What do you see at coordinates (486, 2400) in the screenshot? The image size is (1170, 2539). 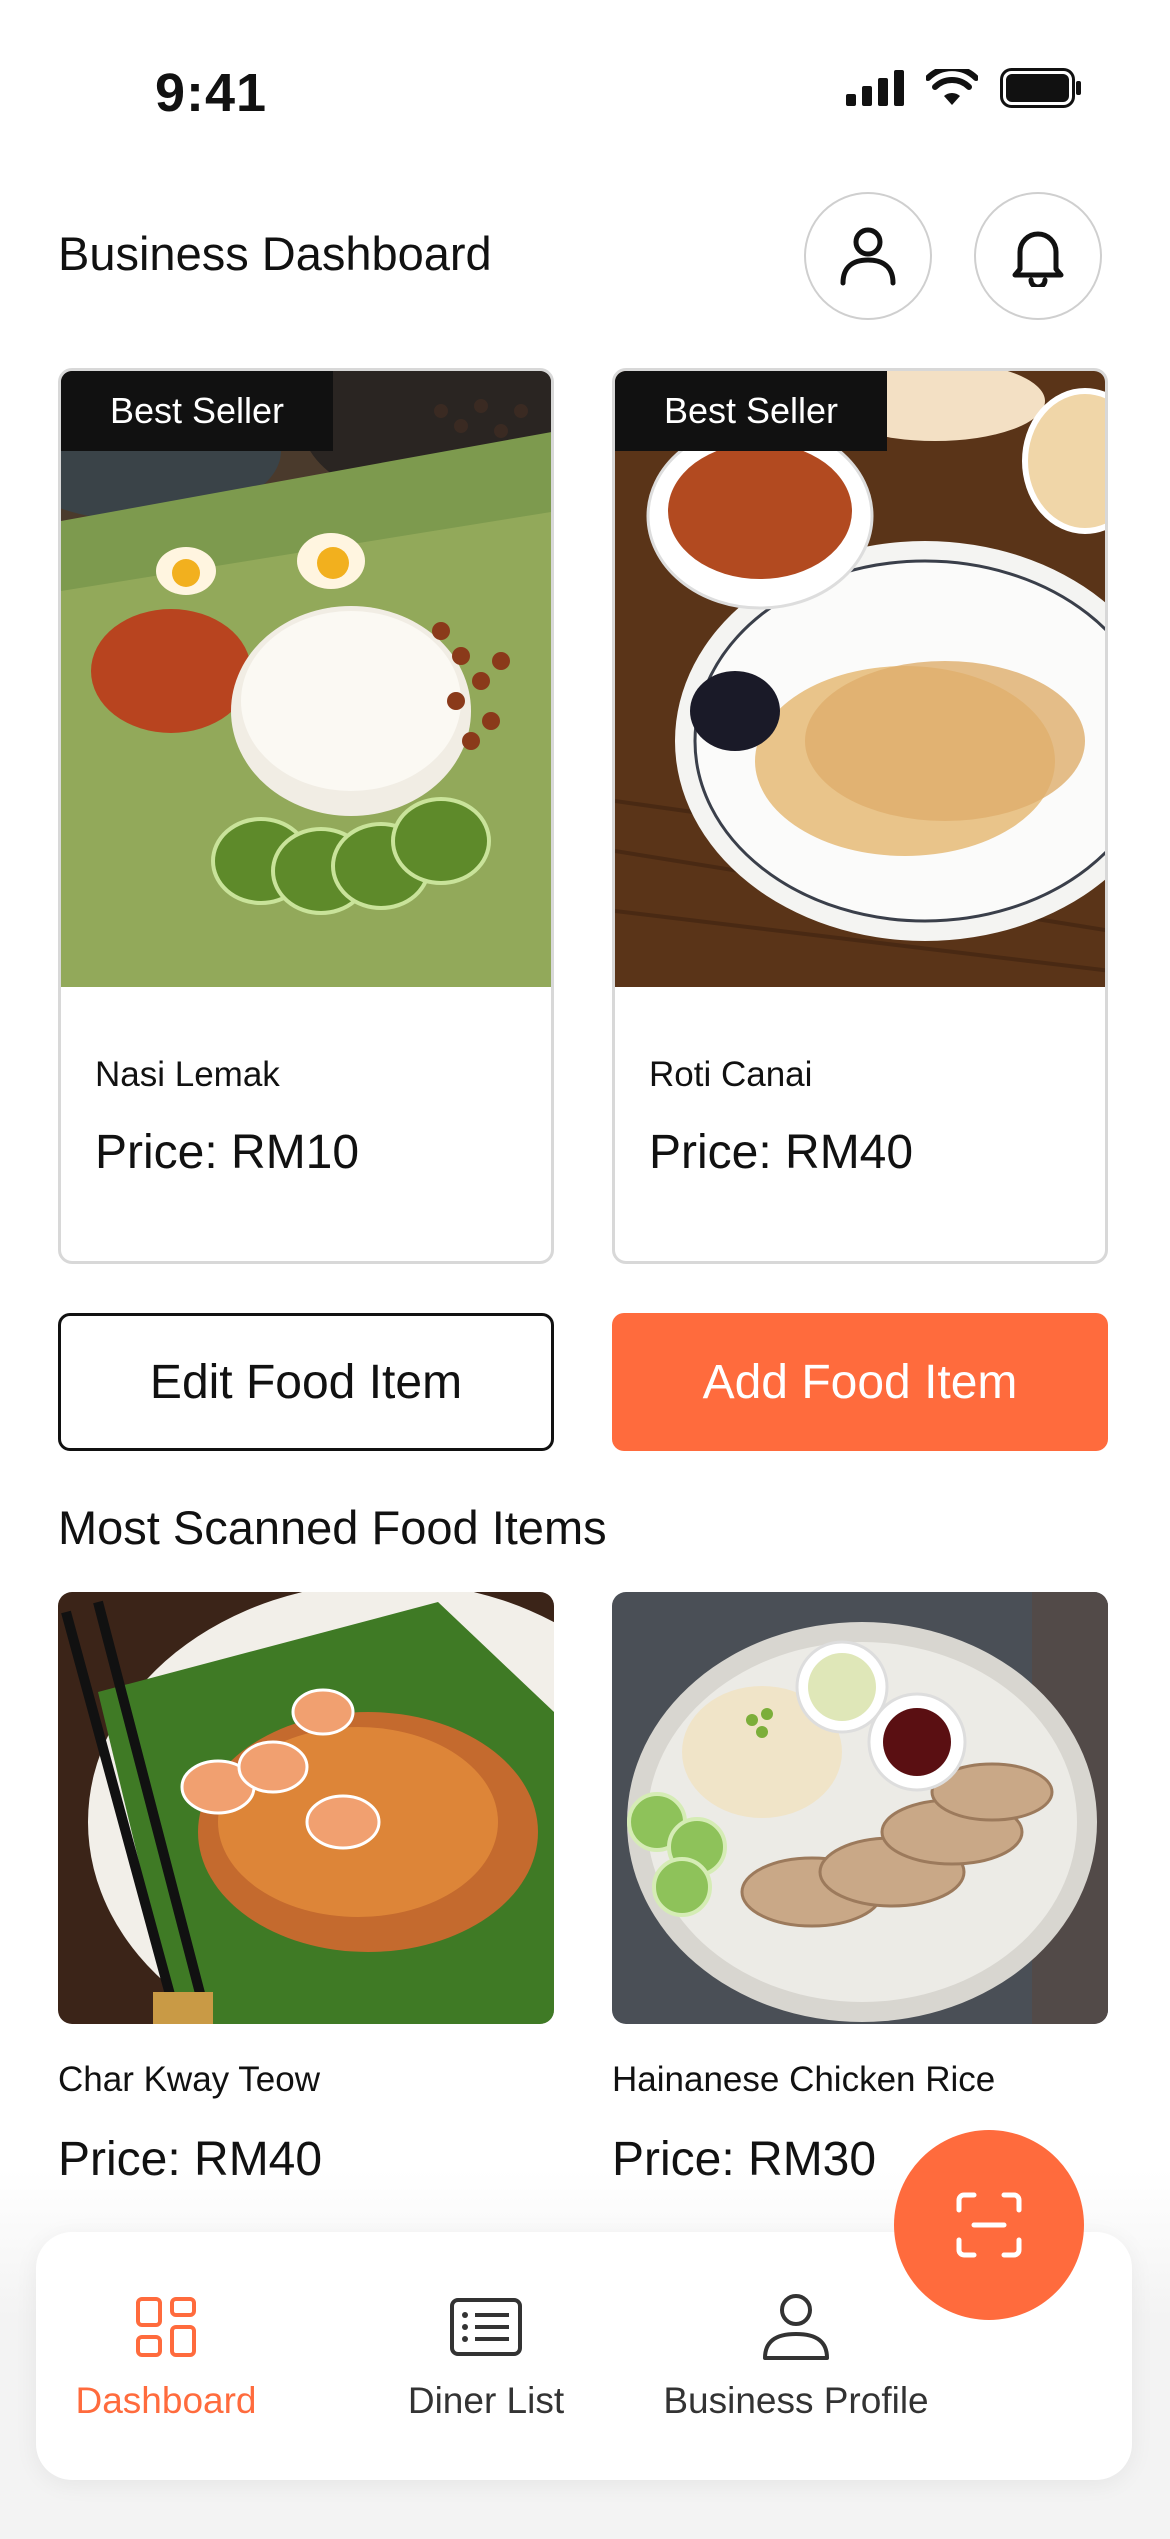 I see `nav-label: Diner List` at bounding box center [486, 2400].